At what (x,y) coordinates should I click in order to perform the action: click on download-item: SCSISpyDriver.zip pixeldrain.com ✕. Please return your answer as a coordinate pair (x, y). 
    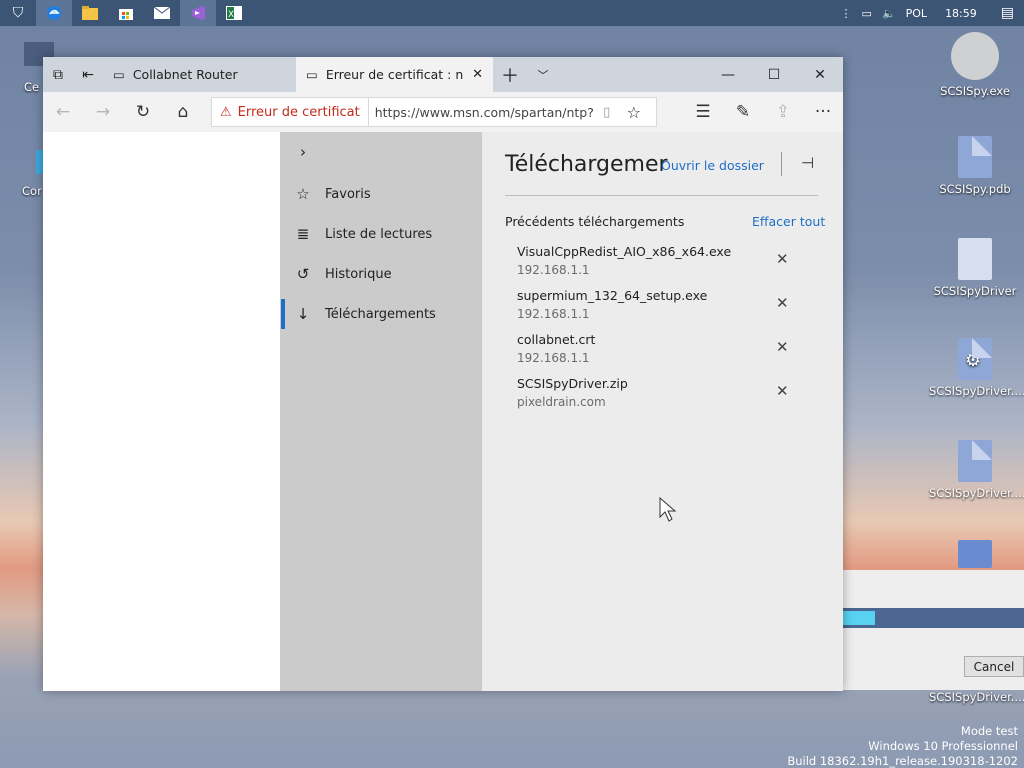
    Looking at the image, I should click on (667, 392).